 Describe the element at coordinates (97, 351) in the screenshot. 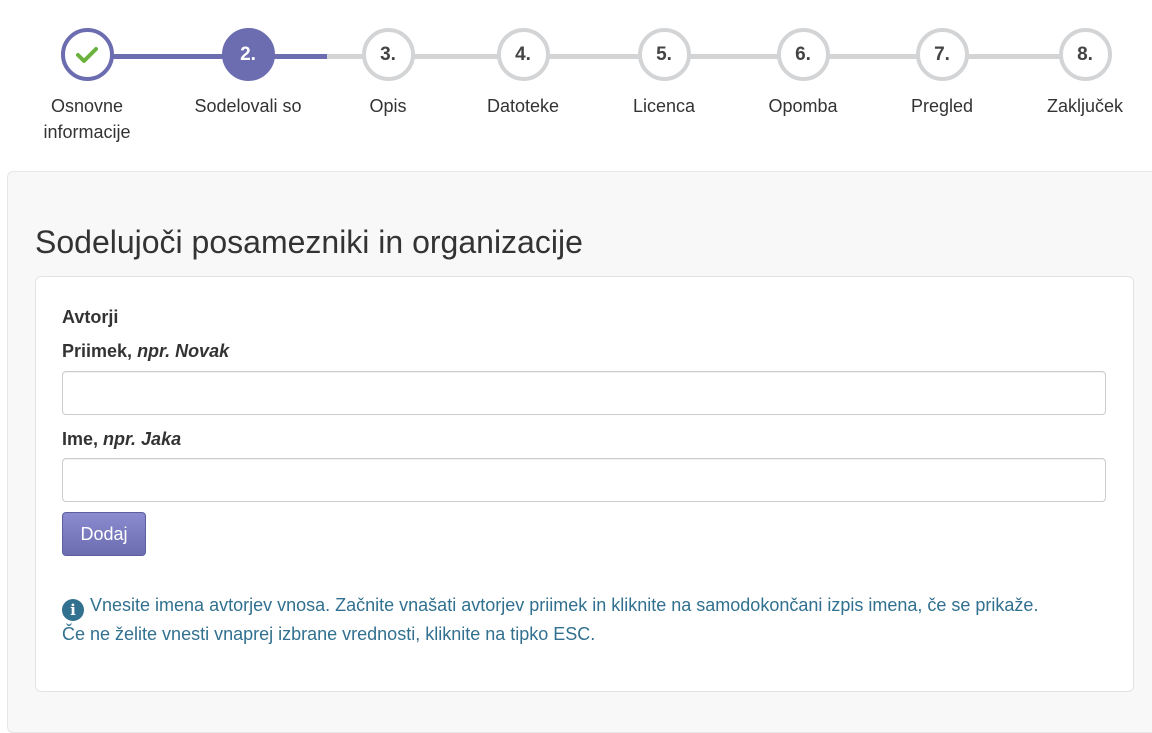

I see `surname-label-text: Priimek,` at that location.